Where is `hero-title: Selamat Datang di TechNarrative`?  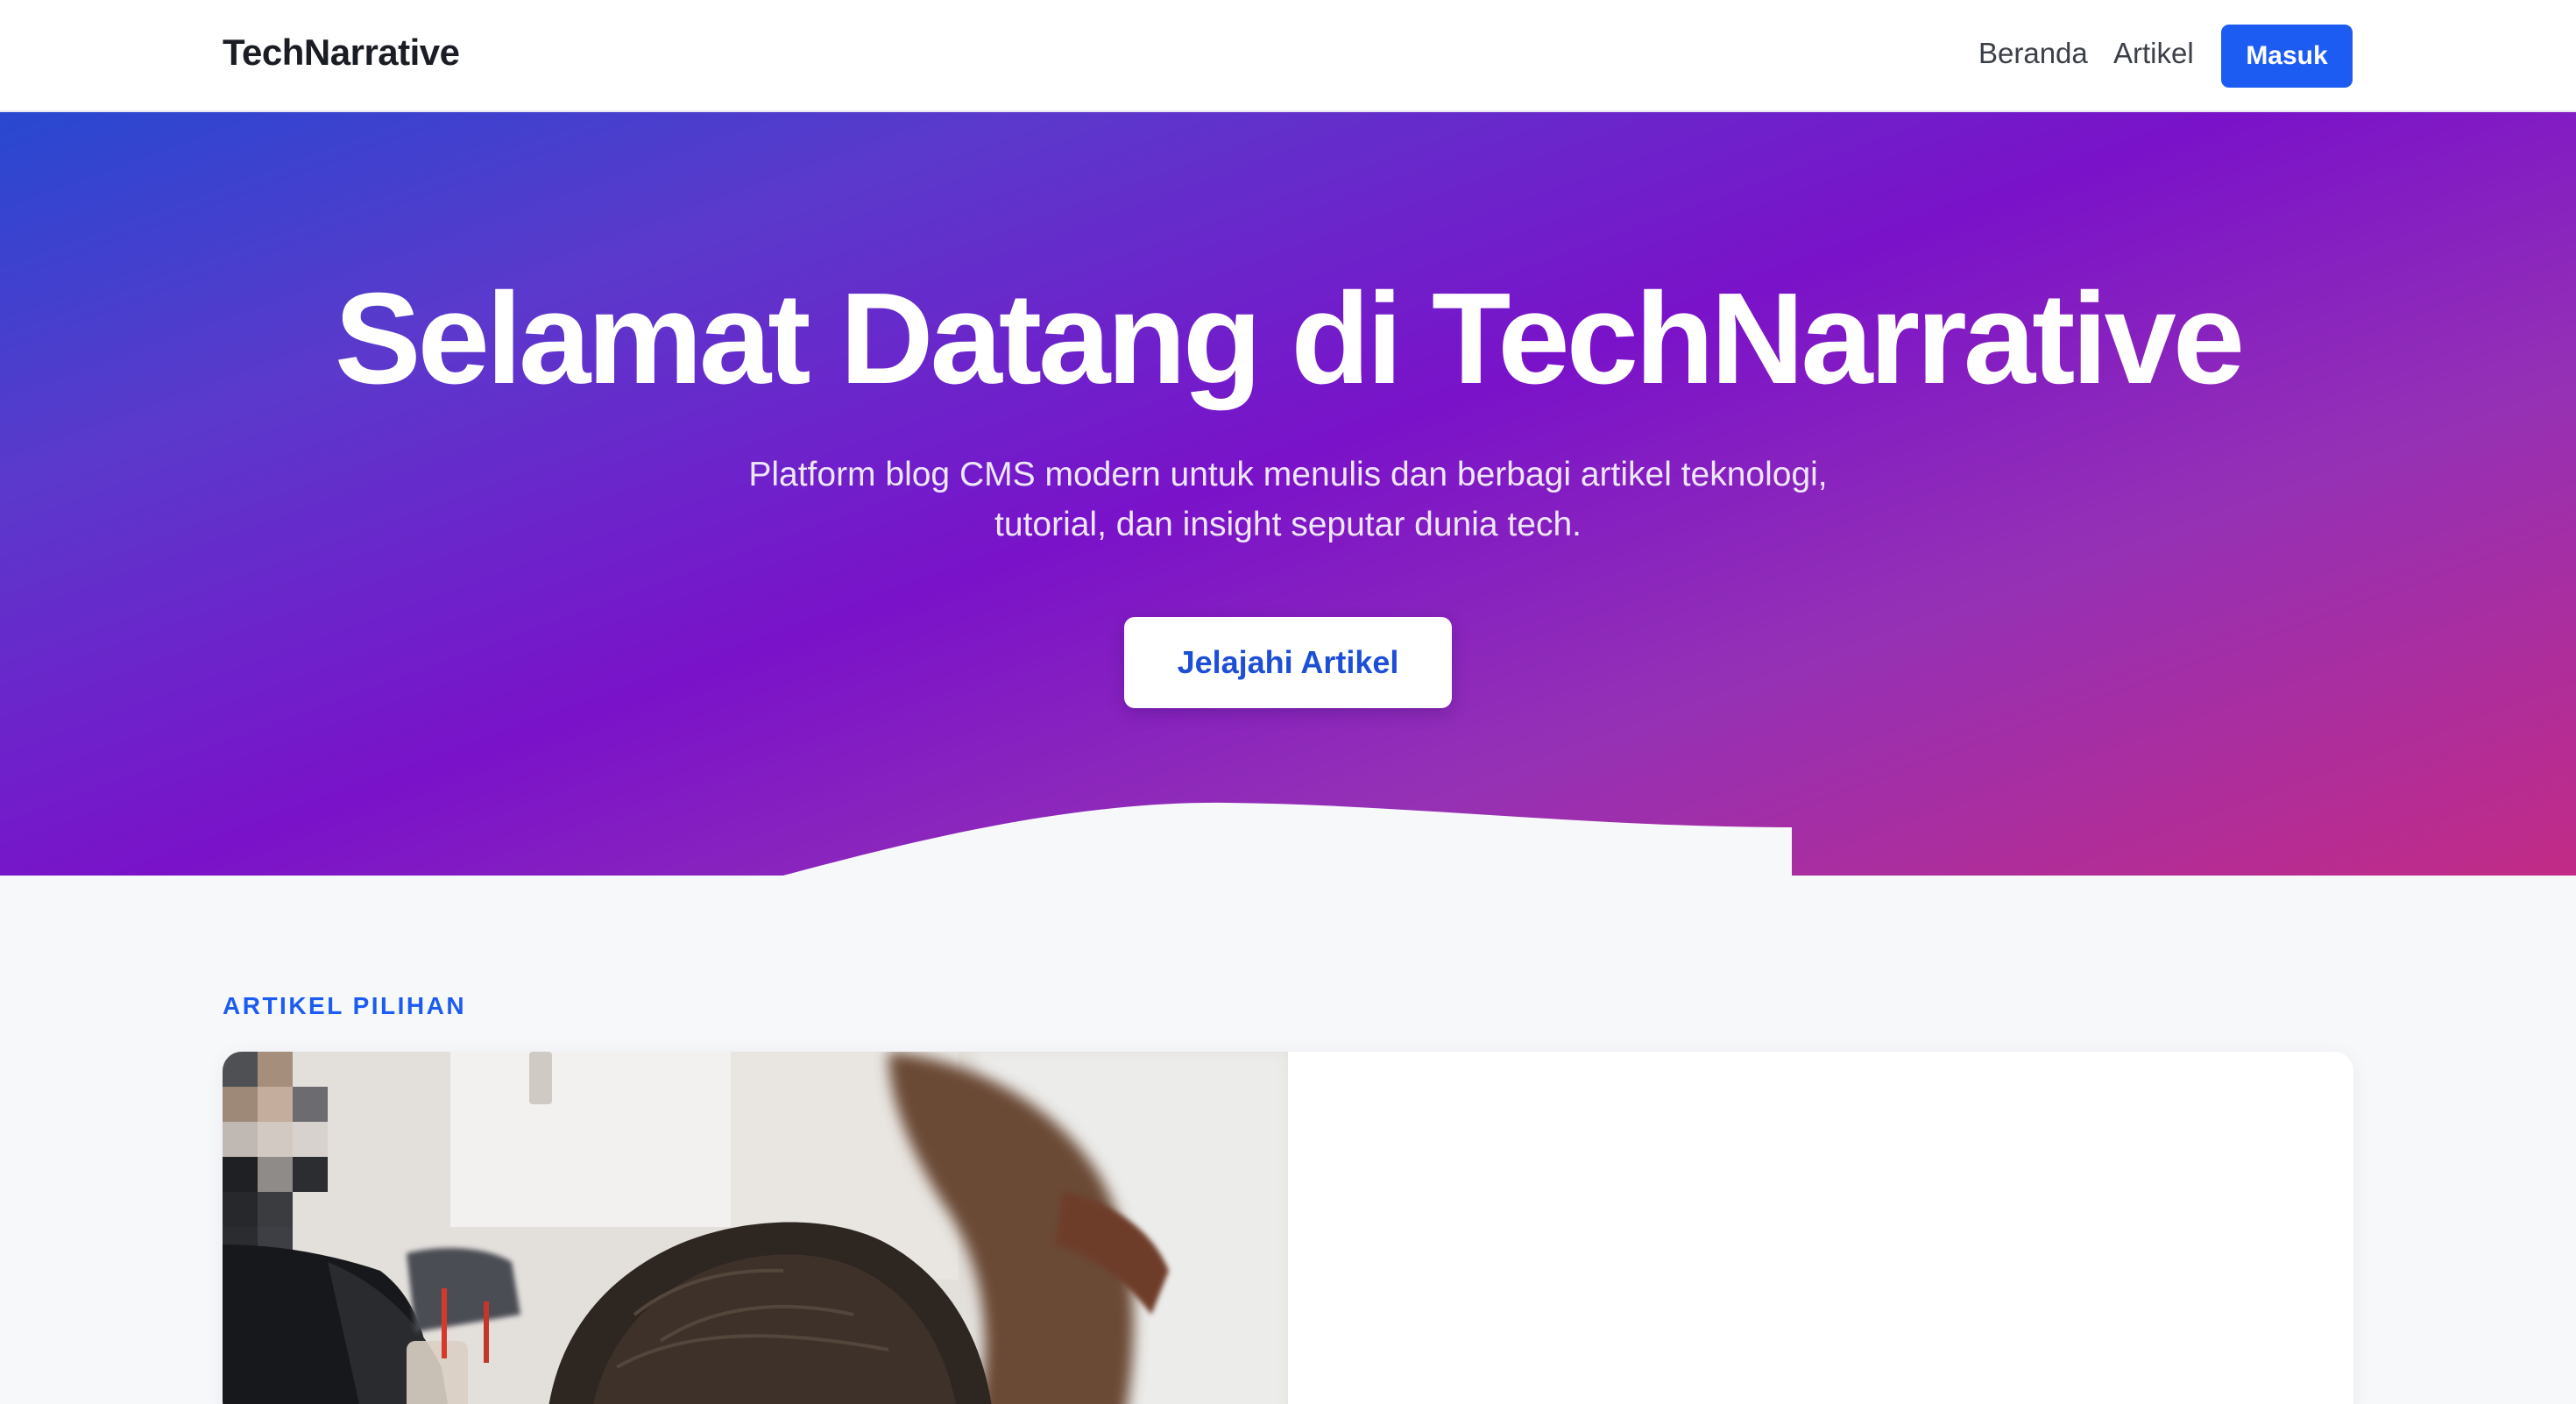
hero-title: Selamat Datang di TechNarrative is located at coordinates (1289, 338).